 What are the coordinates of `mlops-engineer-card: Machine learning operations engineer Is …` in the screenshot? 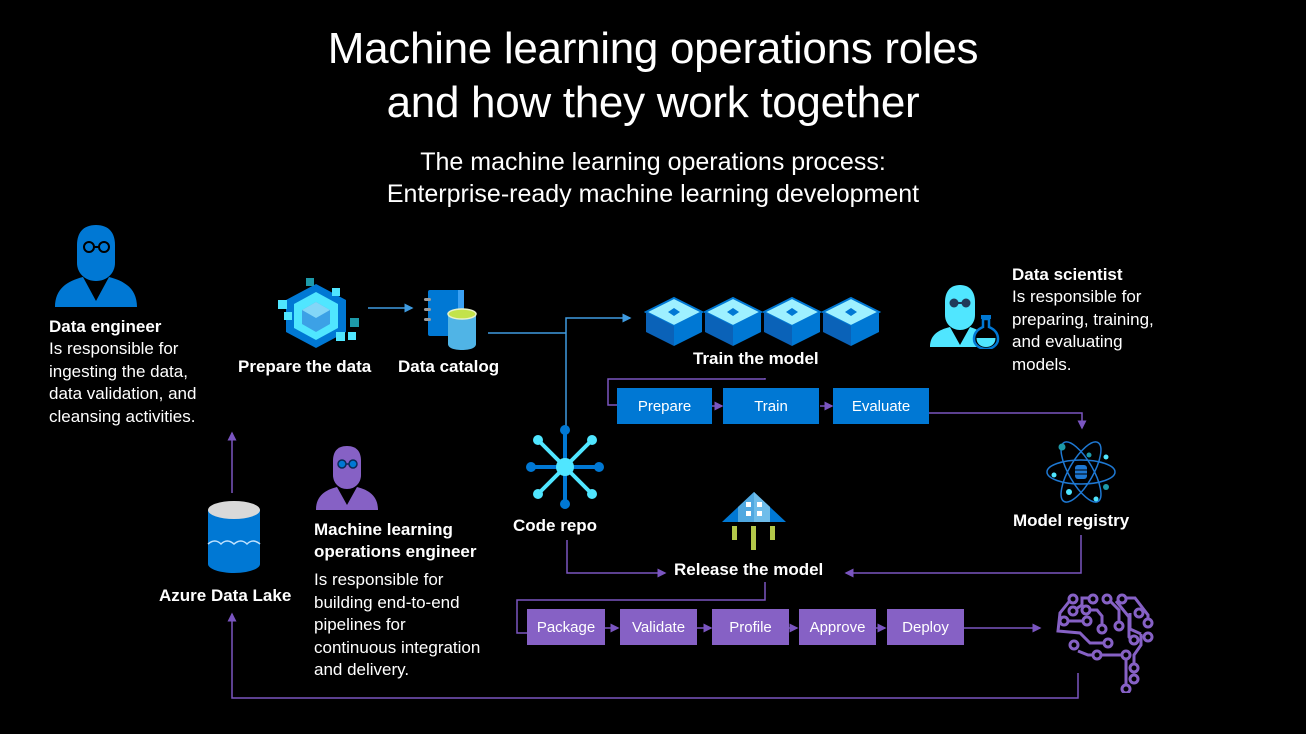 It's located at (397, 600).